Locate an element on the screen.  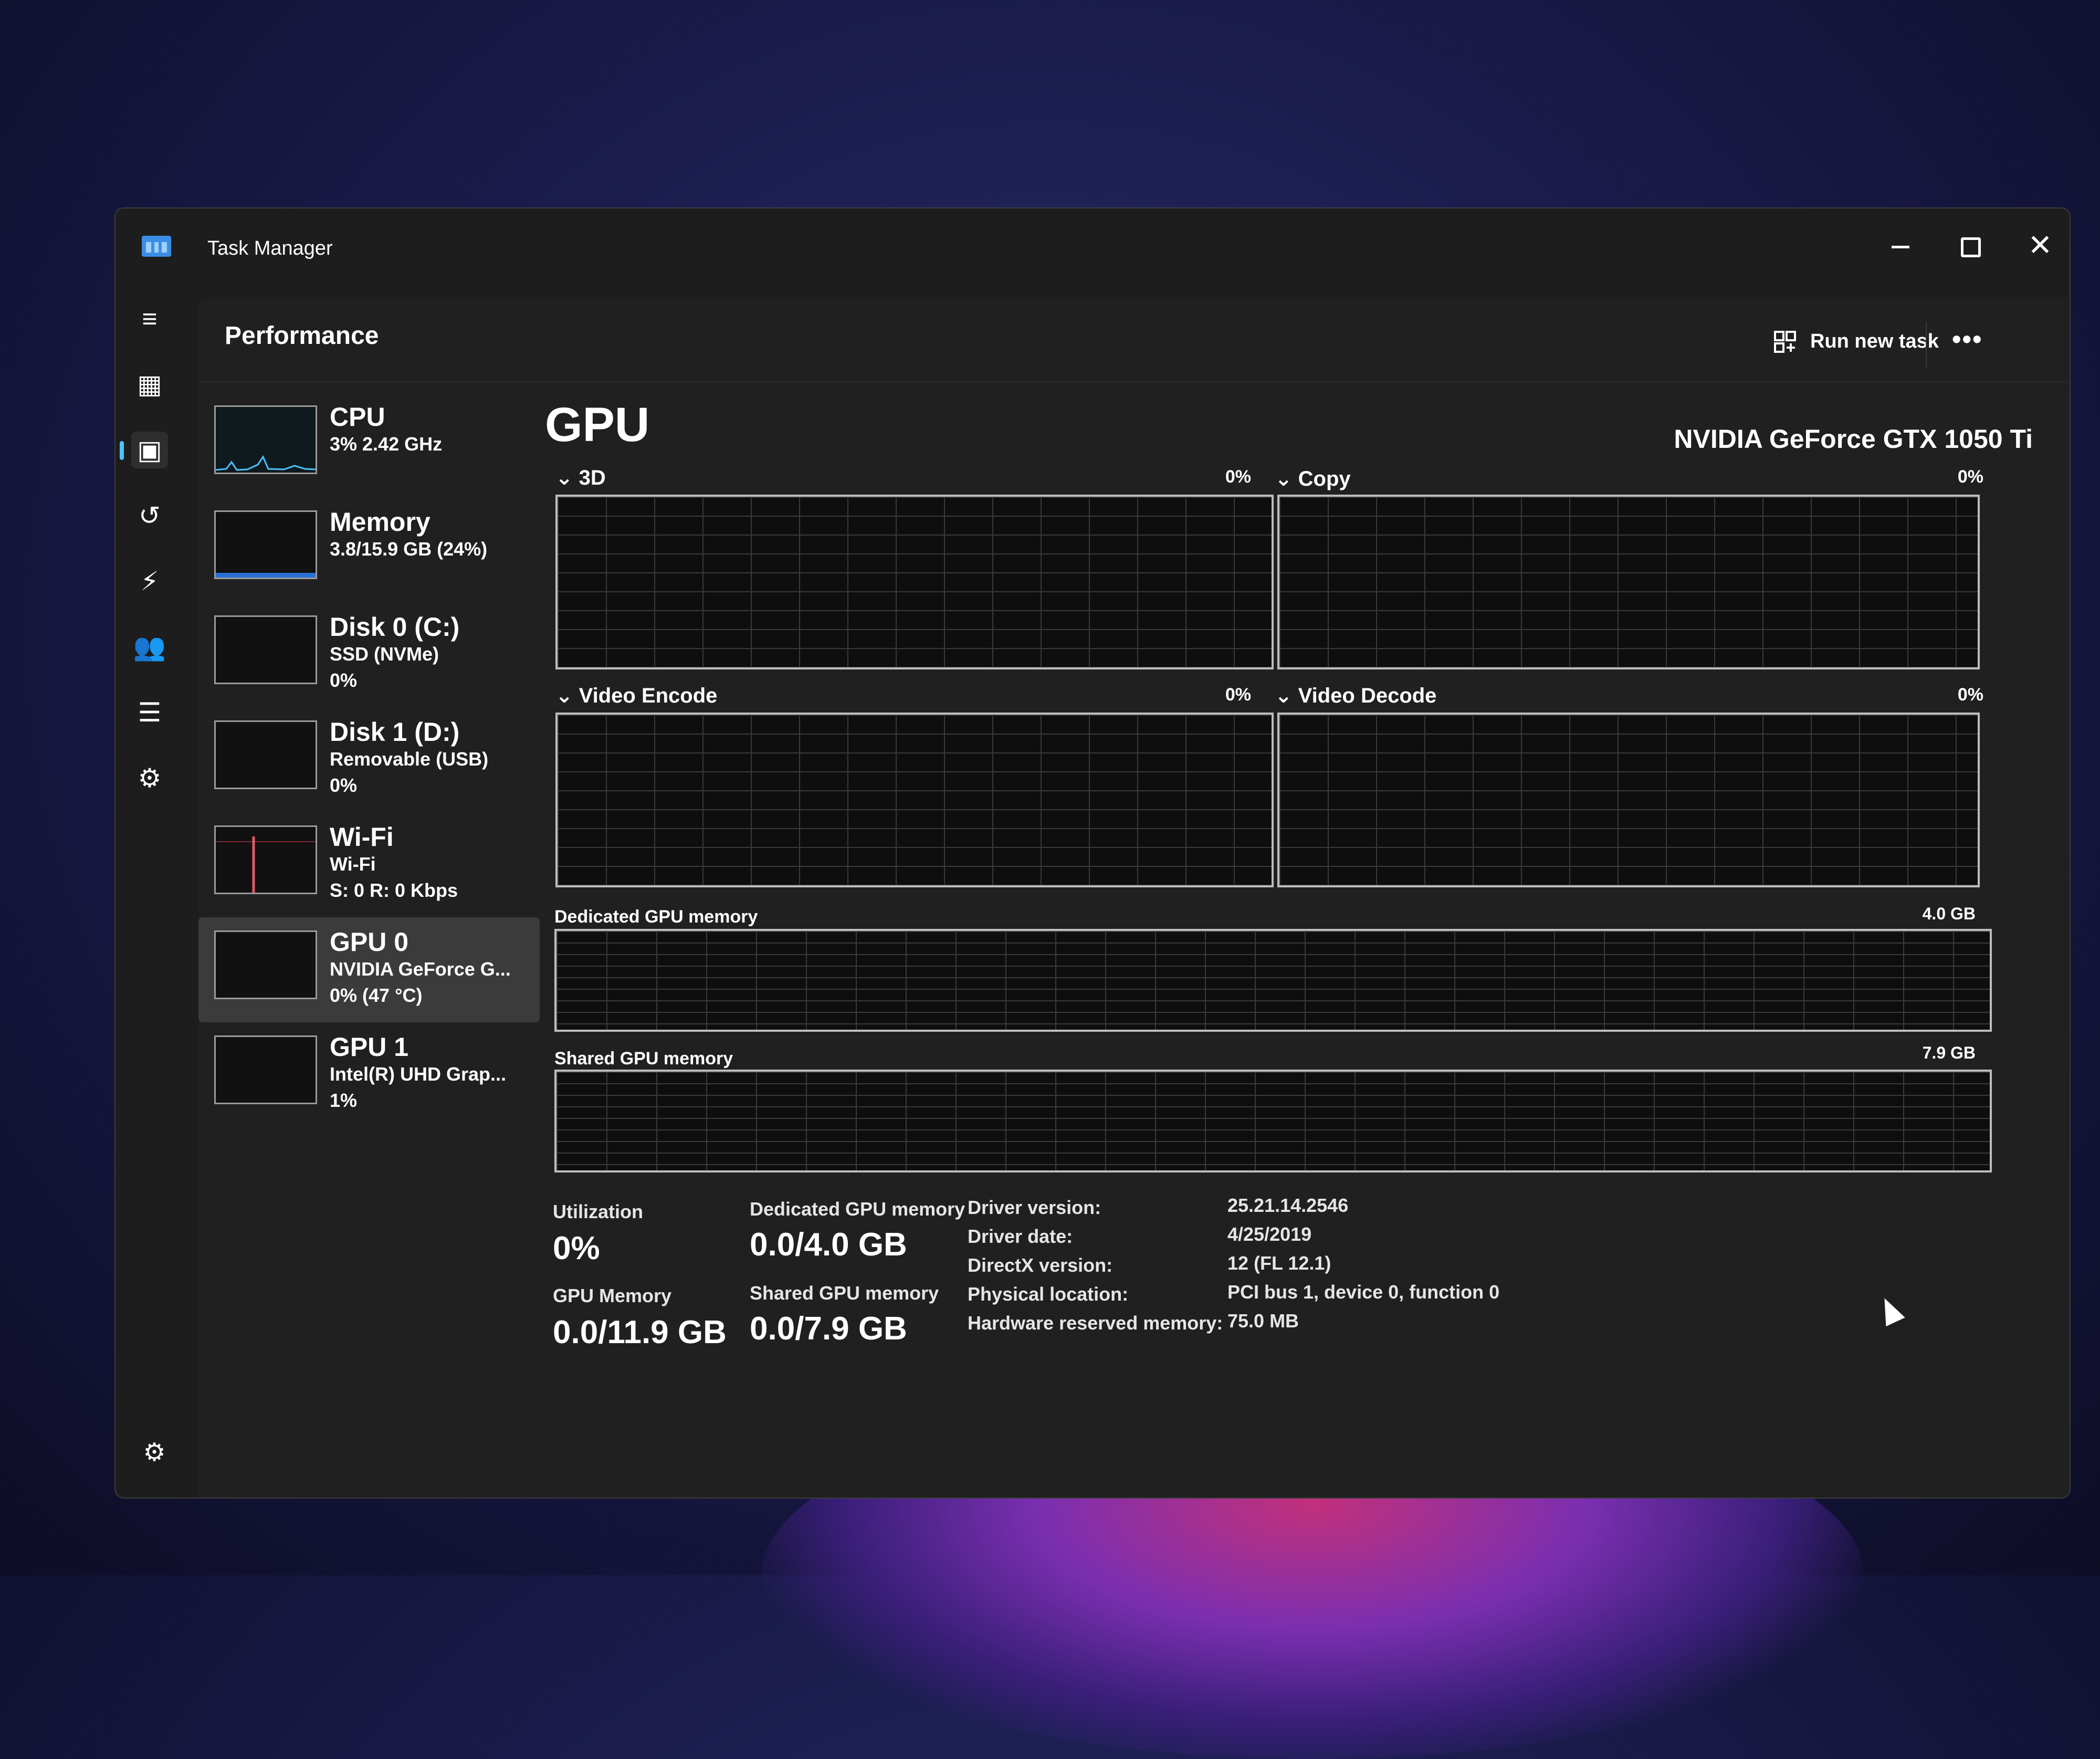
gpu-memory-label: GPU Memory is located at coordinates (612, 1295).